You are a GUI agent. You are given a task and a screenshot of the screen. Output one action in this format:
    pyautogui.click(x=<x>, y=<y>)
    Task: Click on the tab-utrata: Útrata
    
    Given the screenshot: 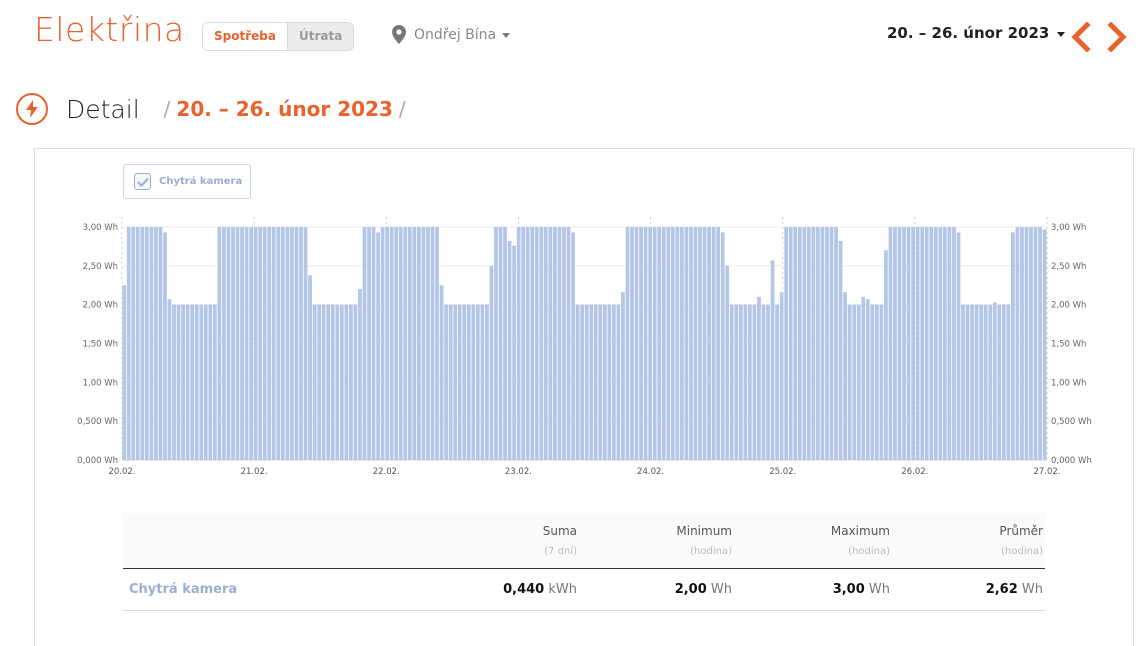 What is the action you would take?
    pyautogui.click(x=320, y=36)
    